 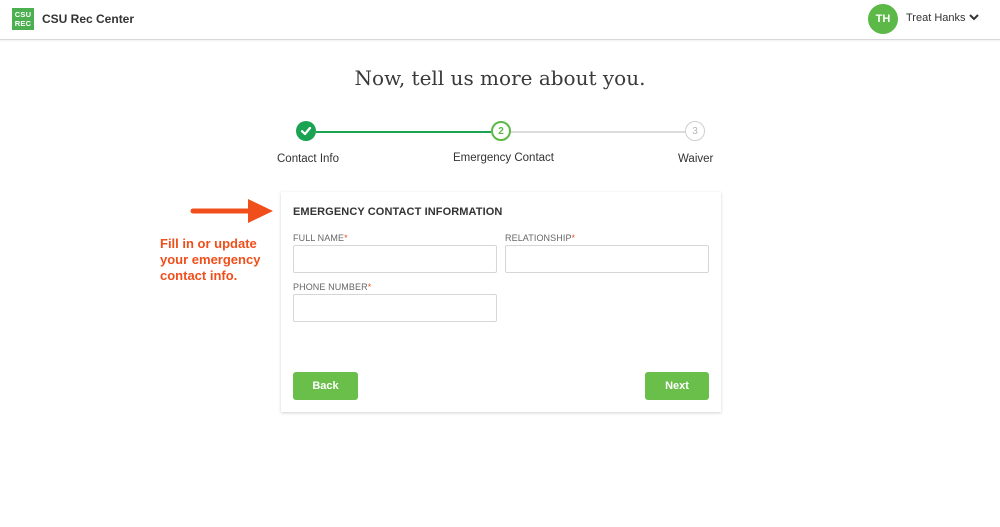 What do you see at coordinates (503, 158) in the screenshot?
I see `step-2-label: Emergency Contact` at bounding box center [503, 158].